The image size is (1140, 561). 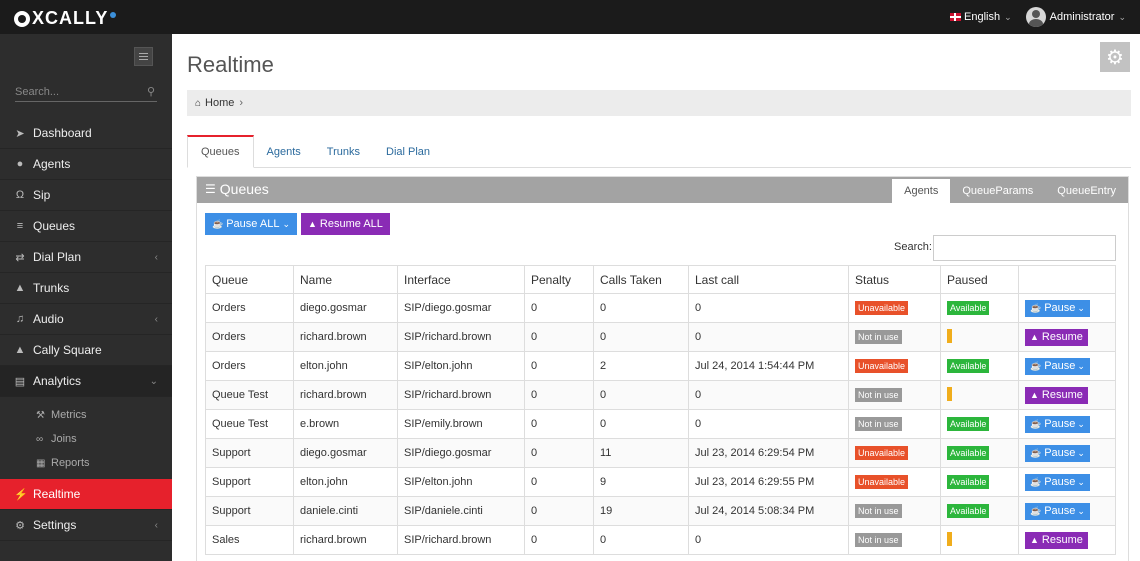 What do you see at coordinates (461, 366) in the screenshot?
I see `cell-interface: SIP/elton.john` at bounding box center [461, 366].